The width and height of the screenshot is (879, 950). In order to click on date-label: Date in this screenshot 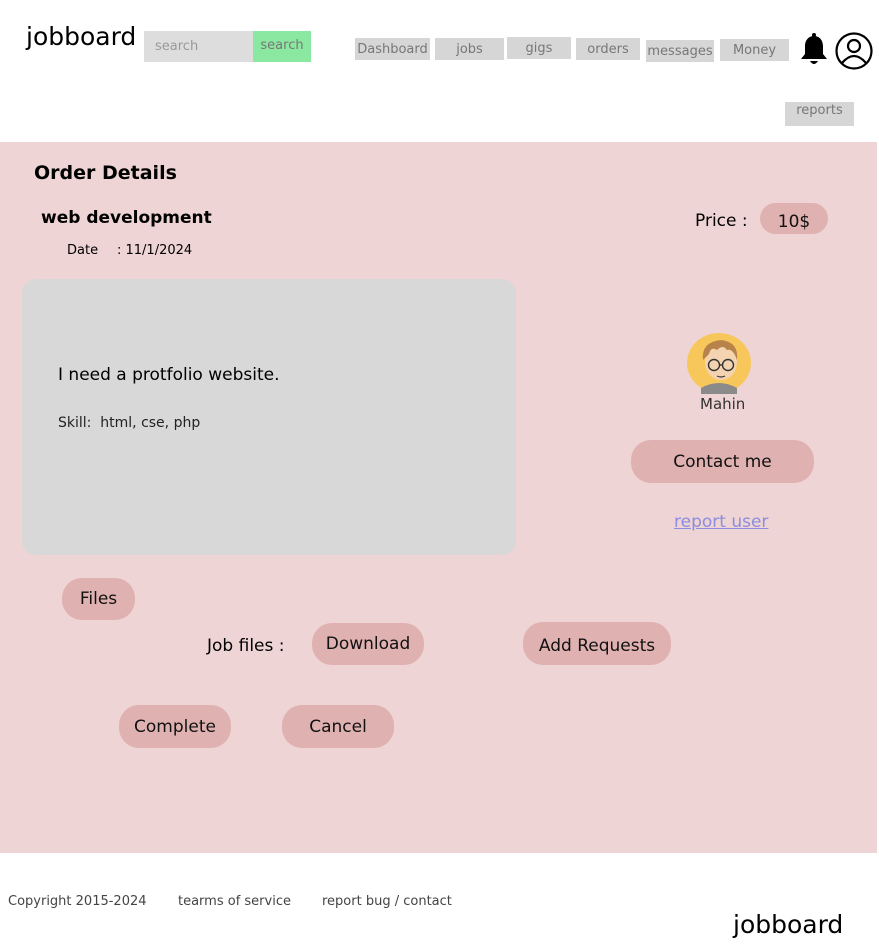, I will do `click(83, 250)`.